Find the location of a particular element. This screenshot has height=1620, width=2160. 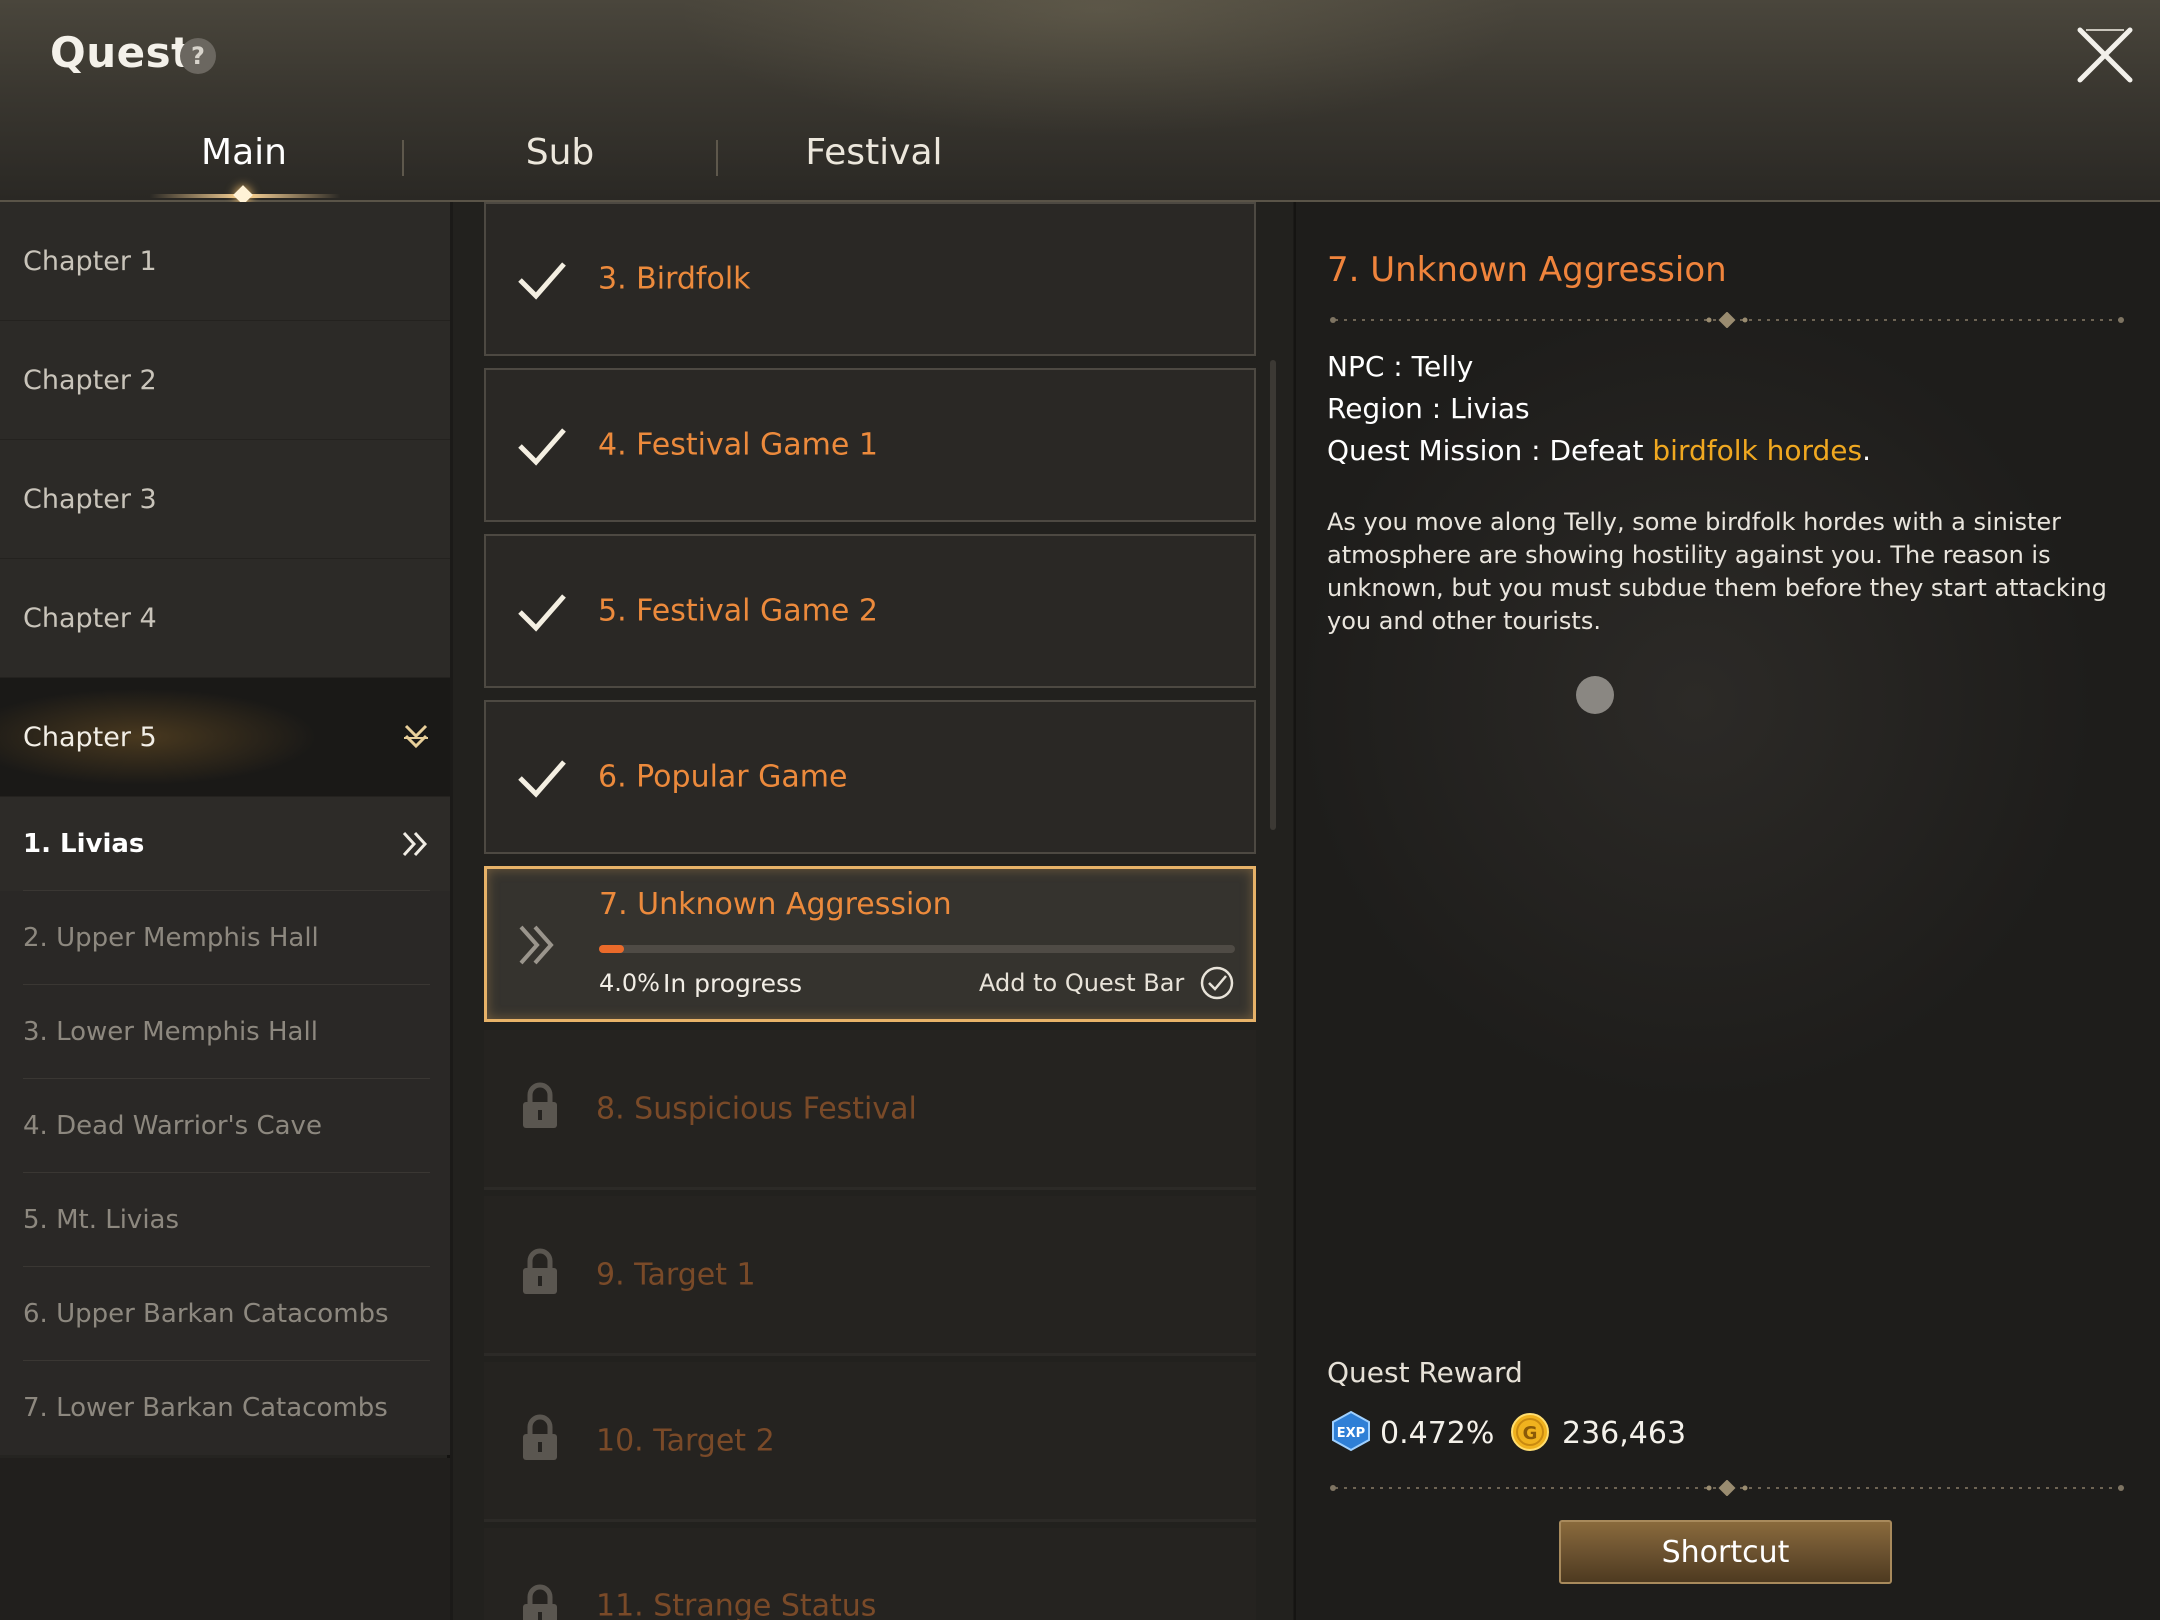

quest-card-completed: 5. Festival Game 2 is located at coordinates (870, 611).